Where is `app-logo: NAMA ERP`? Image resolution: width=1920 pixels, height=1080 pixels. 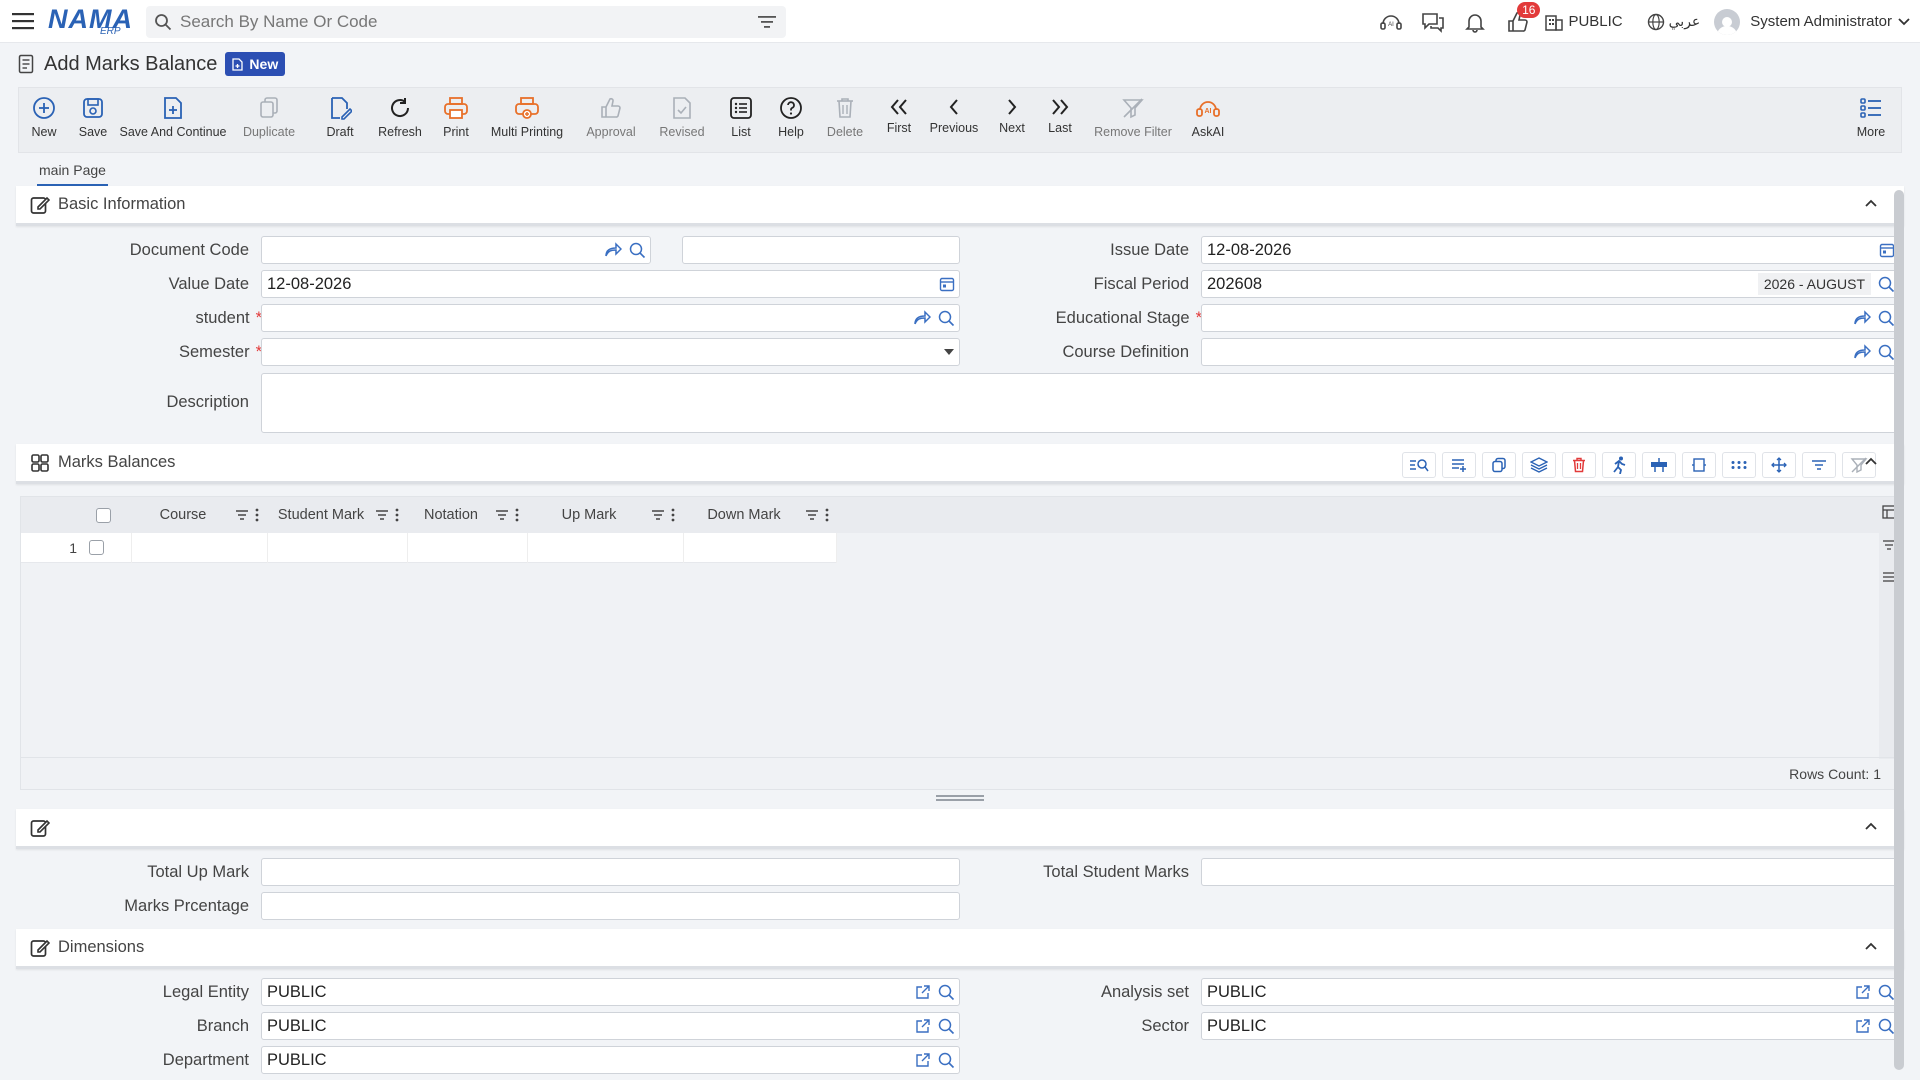 app-logo: NAMA ERP is located at coordinates (94, 21).